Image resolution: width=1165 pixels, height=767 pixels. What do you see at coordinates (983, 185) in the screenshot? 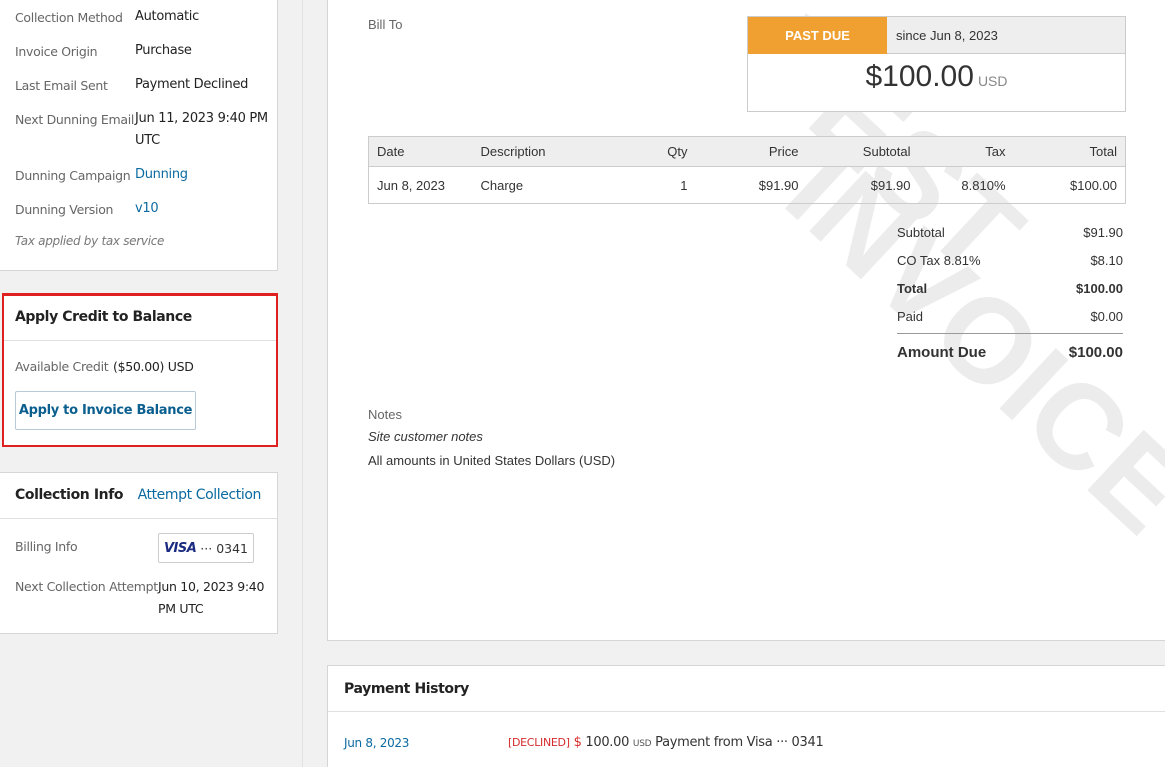
I see `cell-tax: 8.810%` at bounding box center [983, 185].